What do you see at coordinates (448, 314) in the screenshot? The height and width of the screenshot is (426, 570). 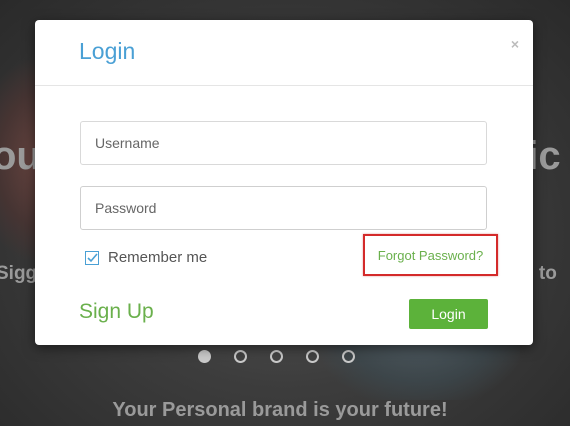 I see `login-button: Login` at bounding box center [448, 314].